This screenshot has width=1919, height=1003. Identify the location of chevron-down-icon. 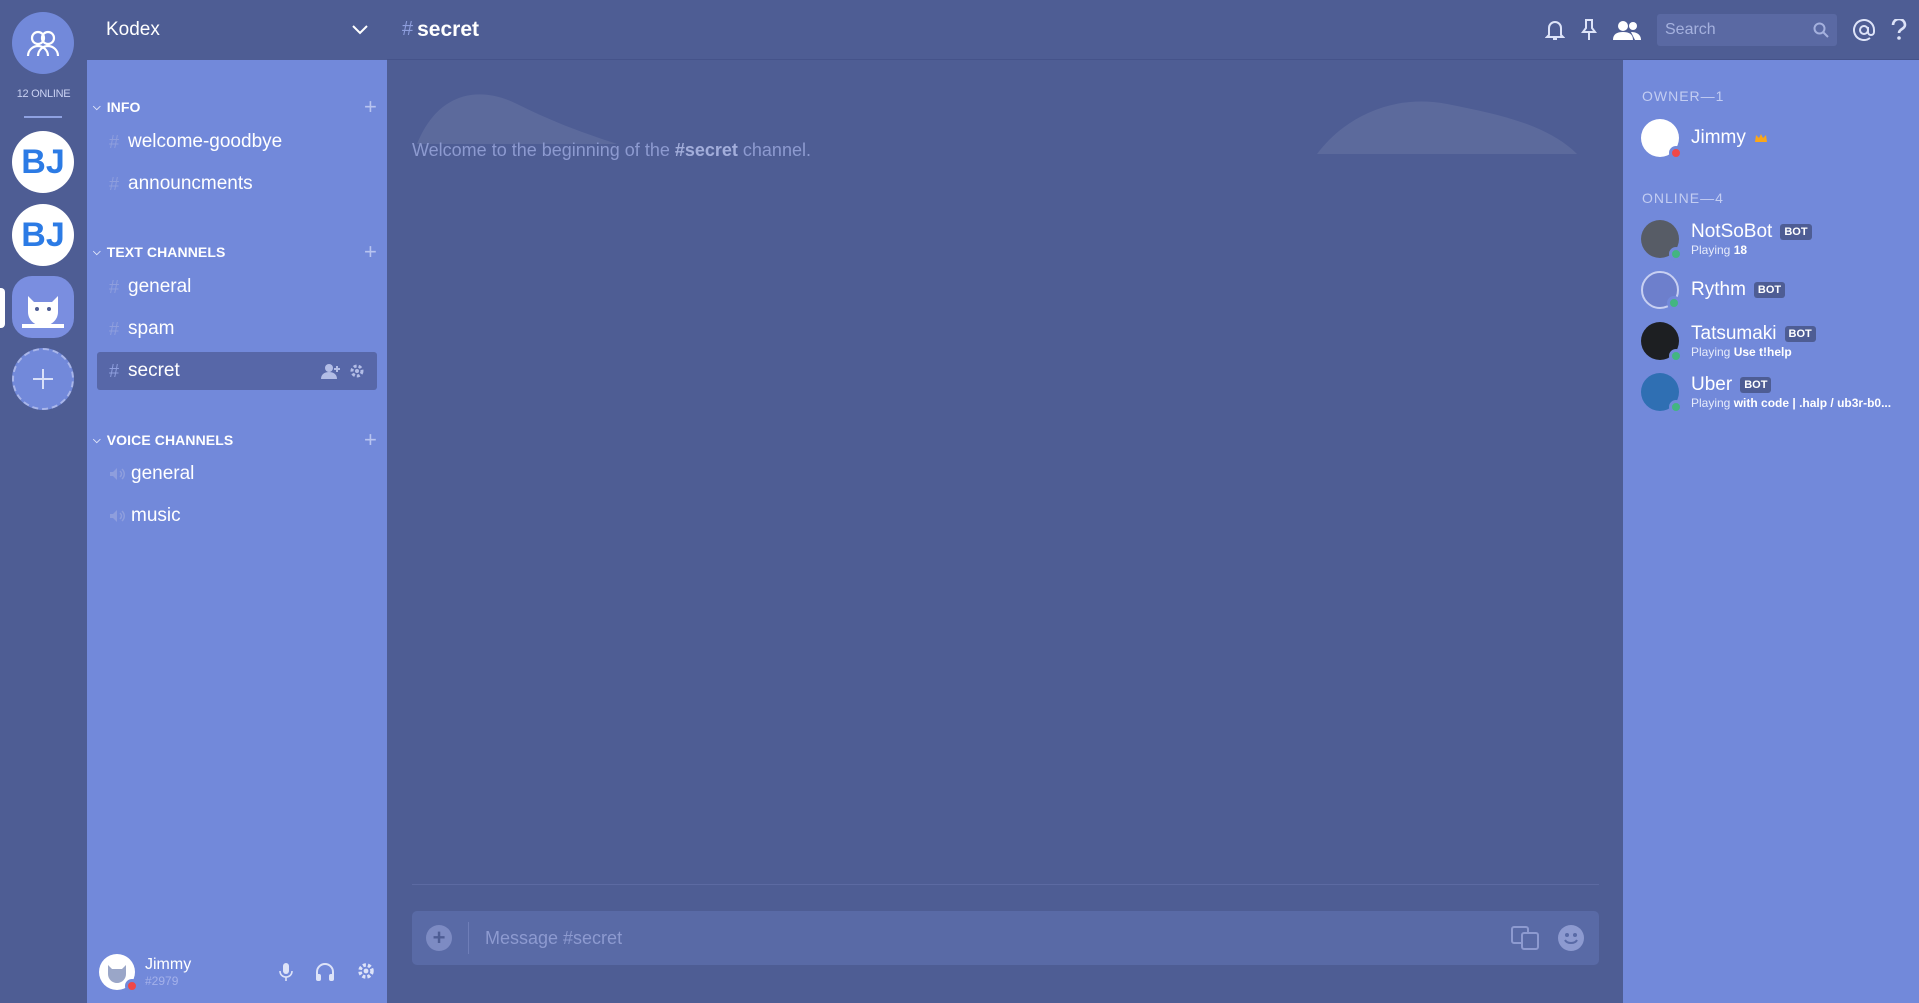
(360, 30).